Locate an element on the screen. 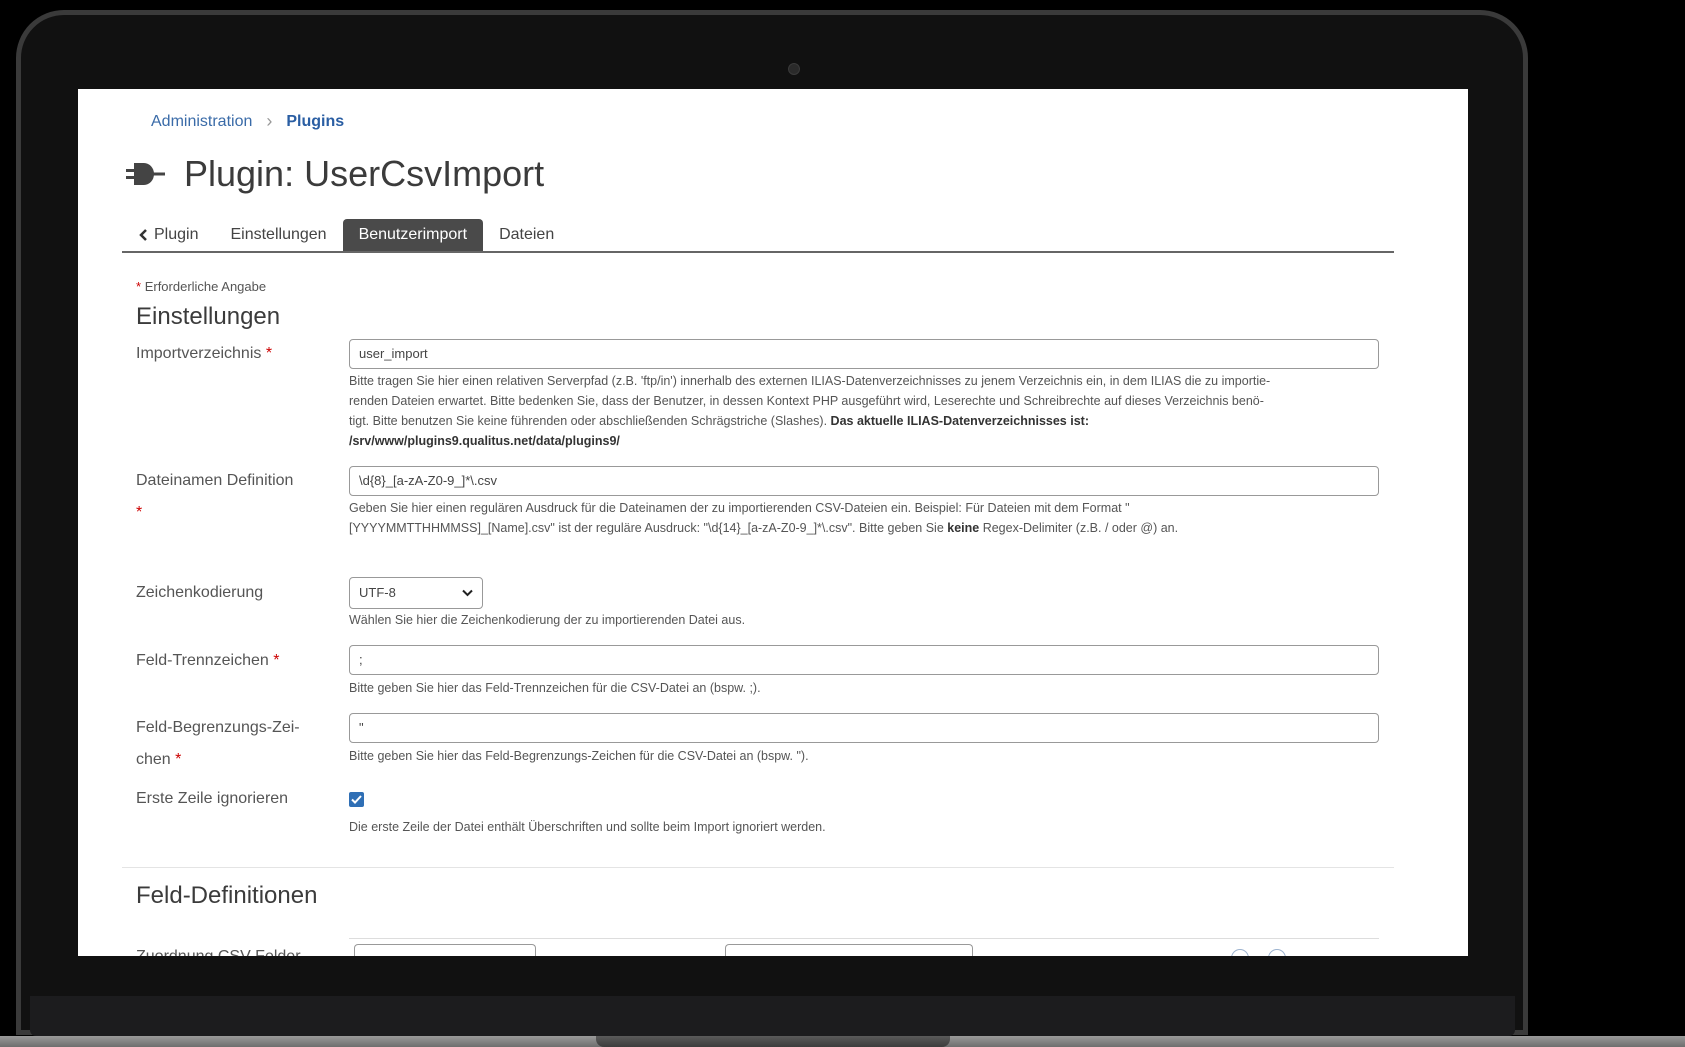 This screenshot has height=1047, width=1685. skip-first-label: Erste Zeile ignorieren is located at coordinates (212, 798).